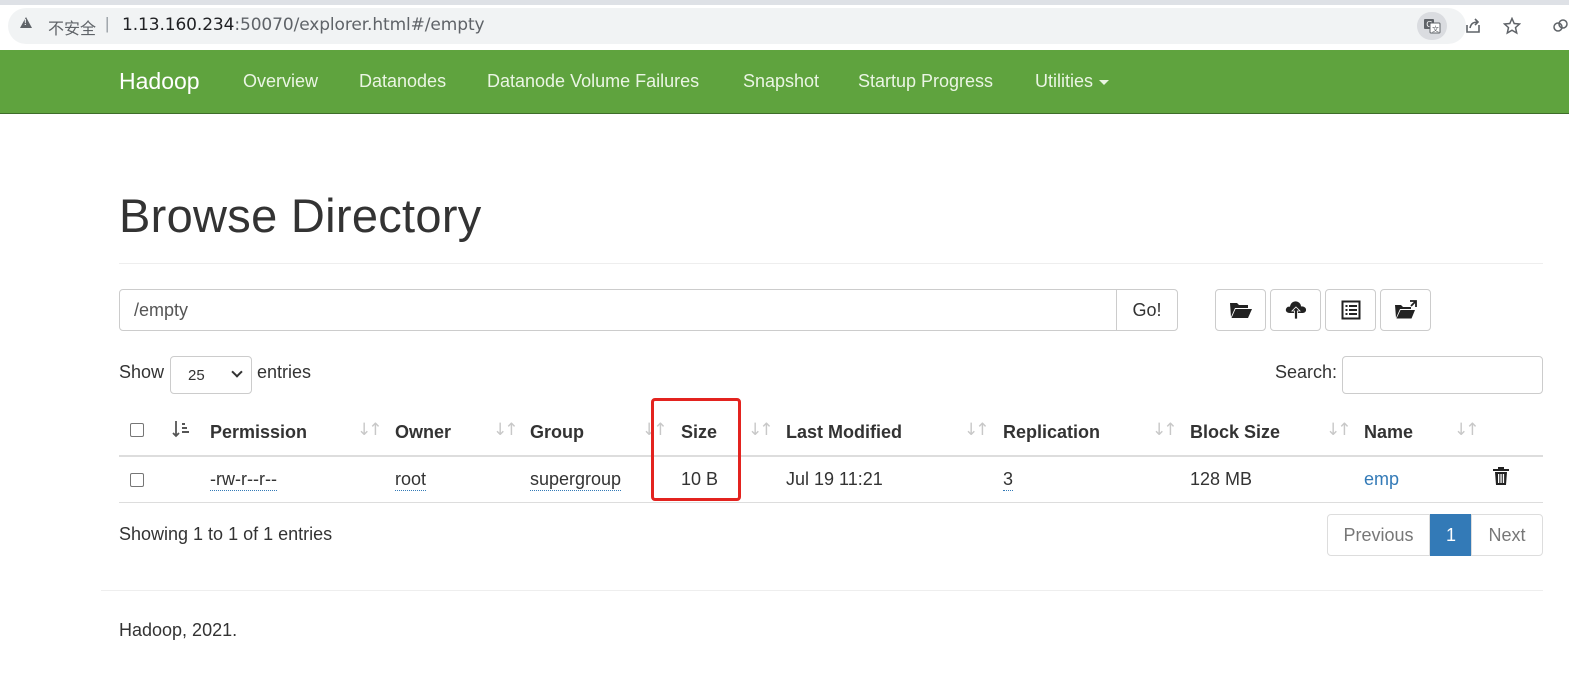  What do you see at coordinates (1442, 375) in the screenshot?
I see `search-input` at bounding box center [1442, 375].